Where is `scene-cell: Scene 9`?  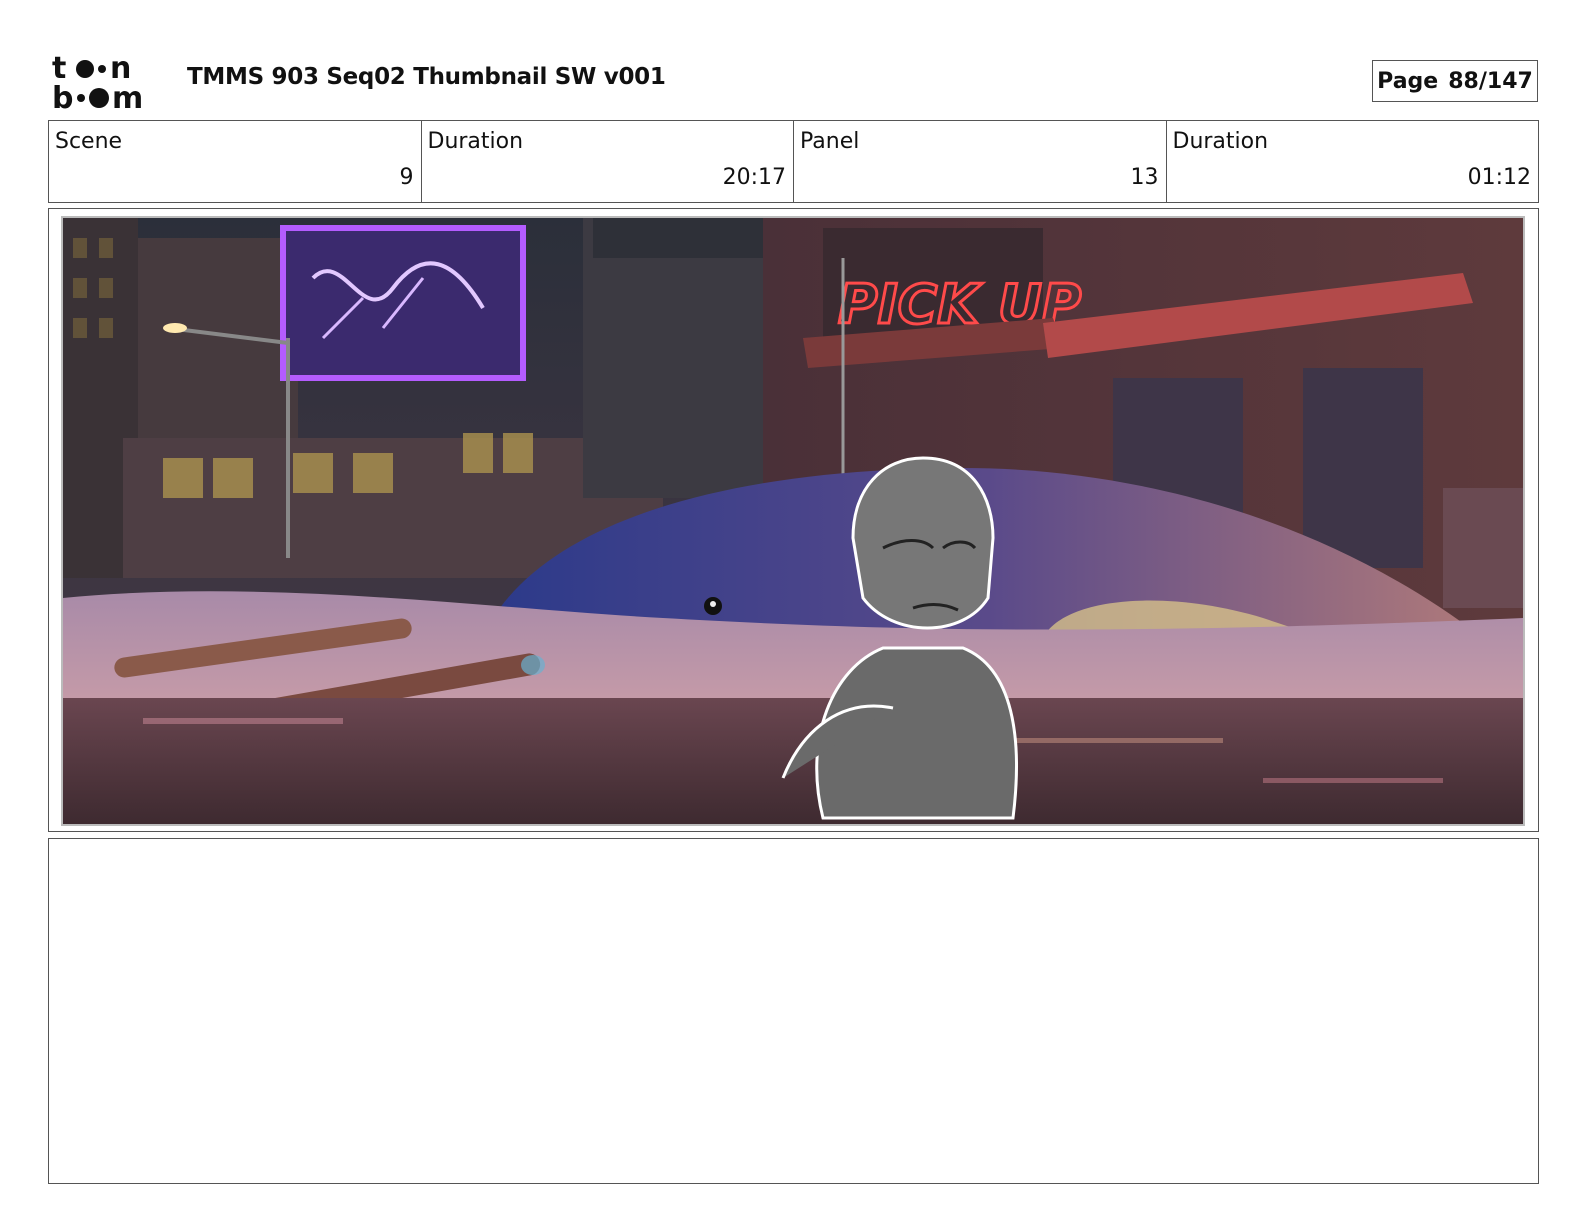
scene-cell: Scene 9 is located at coordinates (235, 161).